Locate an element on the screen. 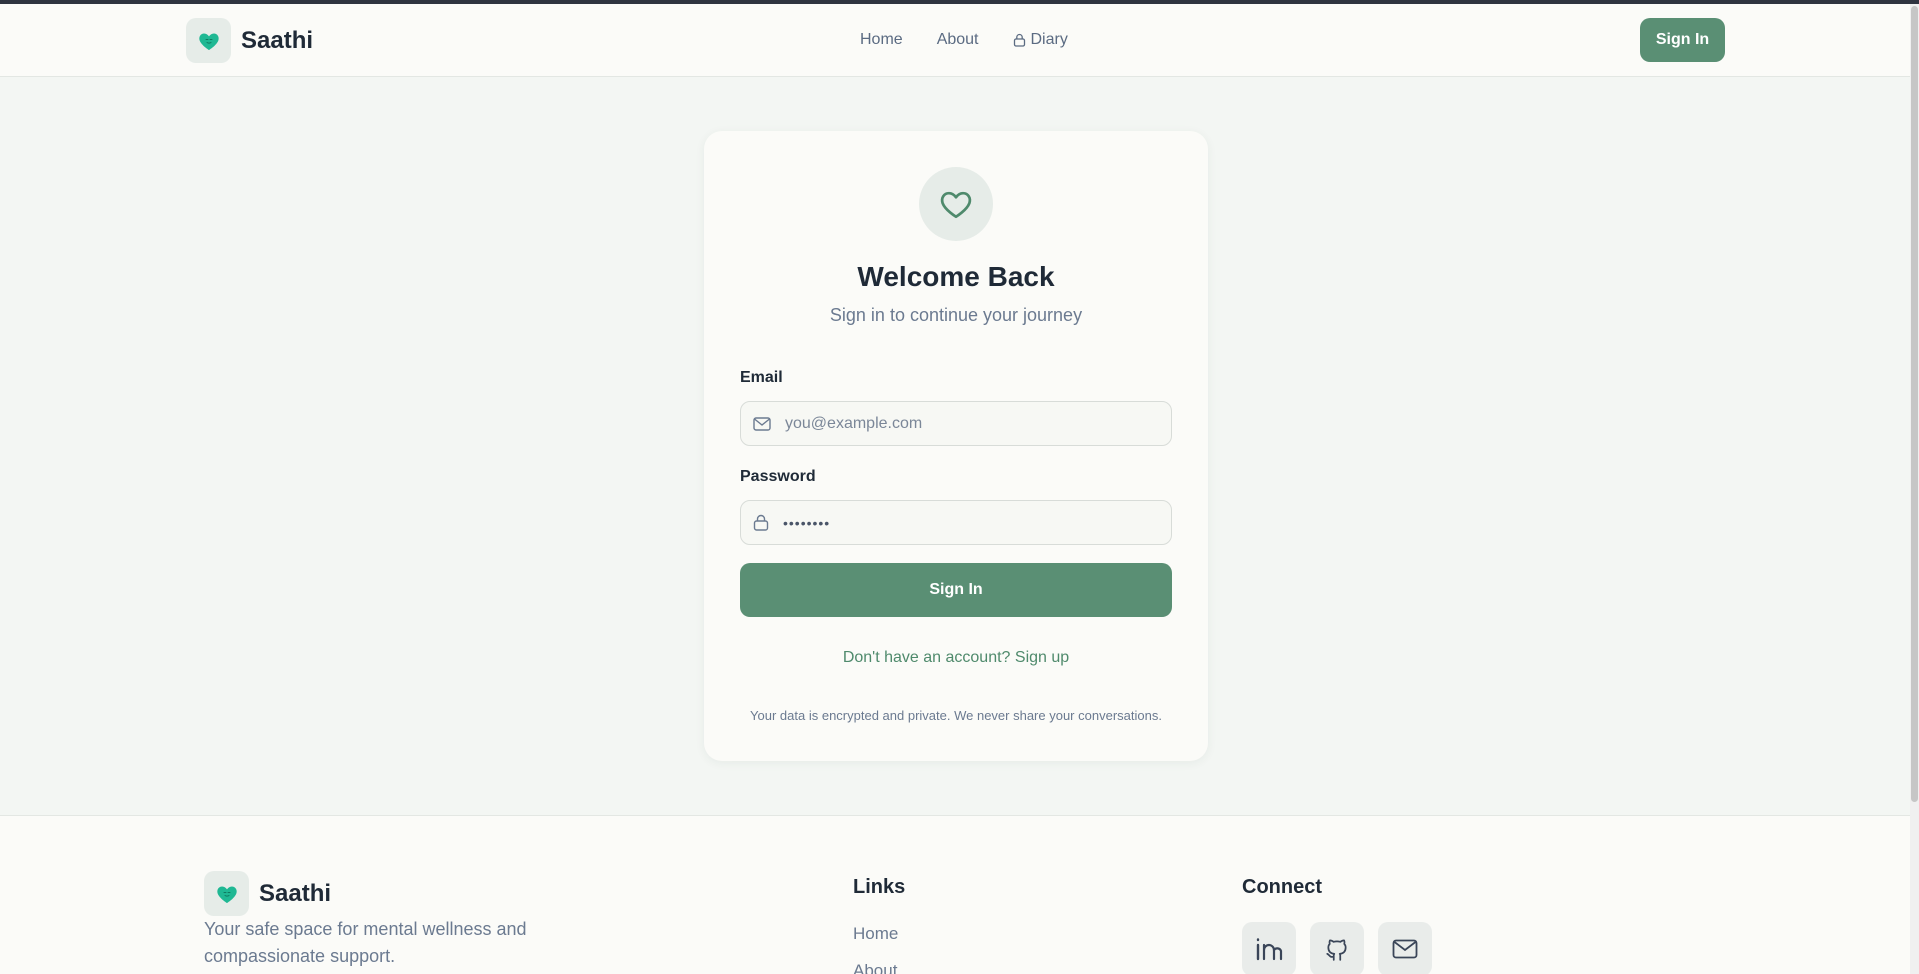 The width and height of the screenshot is (1919, 974). nav-diary: Diary is located at coordinates (1040, 40).